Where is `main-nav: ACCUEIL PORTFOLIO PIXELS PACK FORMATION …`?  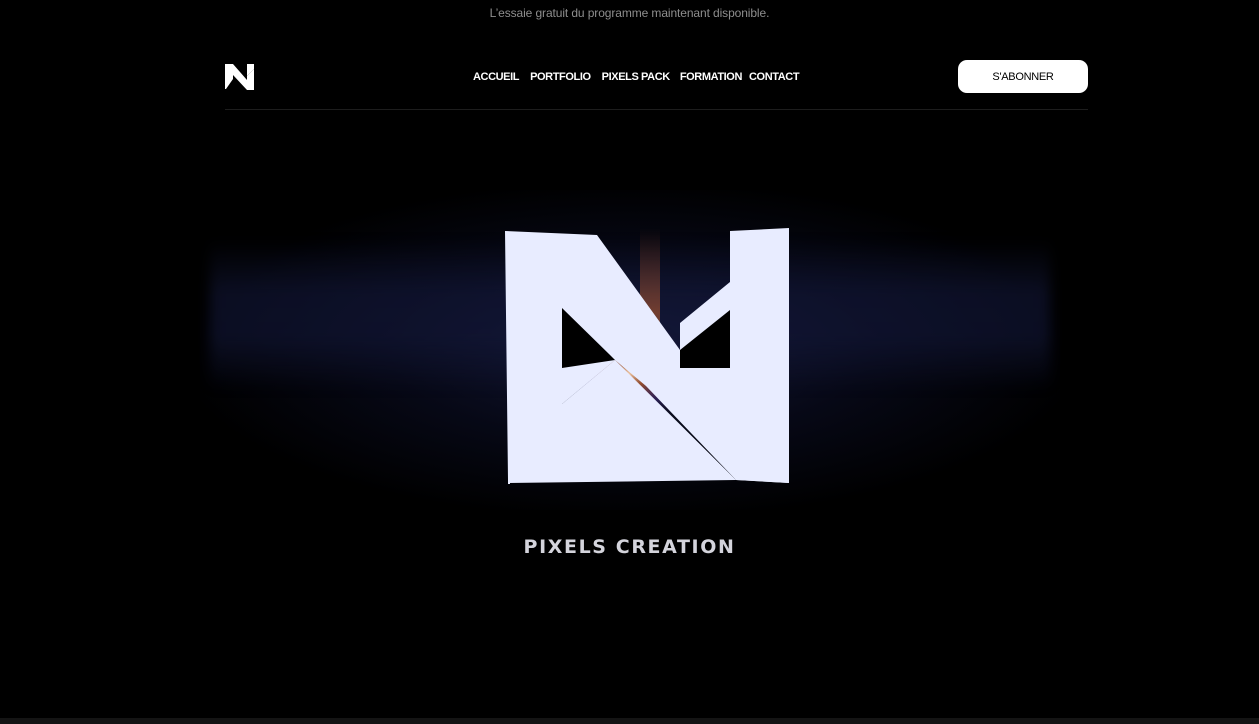 main-nav: ACCUEIL PORTFOLIO PIXELS PACK FORMATION … is located at coordinates (636, 77).